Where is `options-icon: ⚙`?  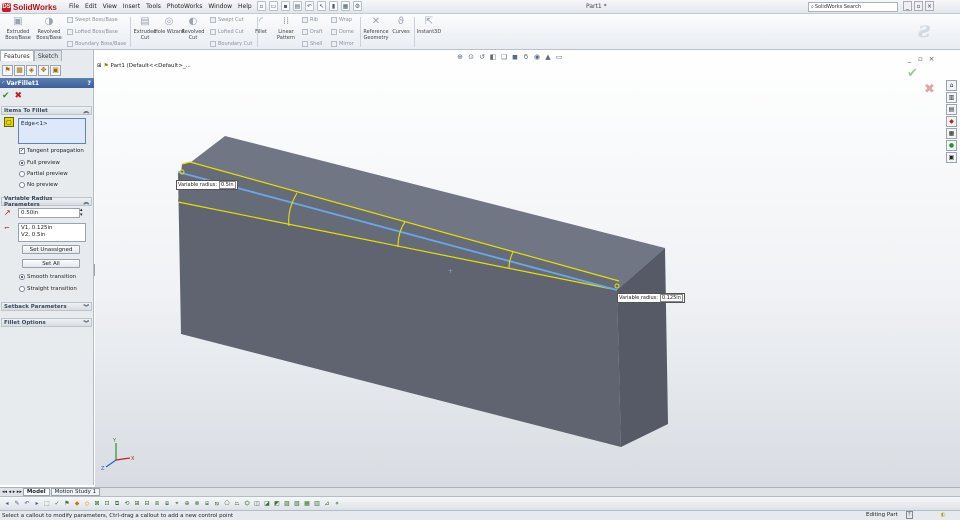
options-icon: ⚙ is located at coordinates (357, 6).